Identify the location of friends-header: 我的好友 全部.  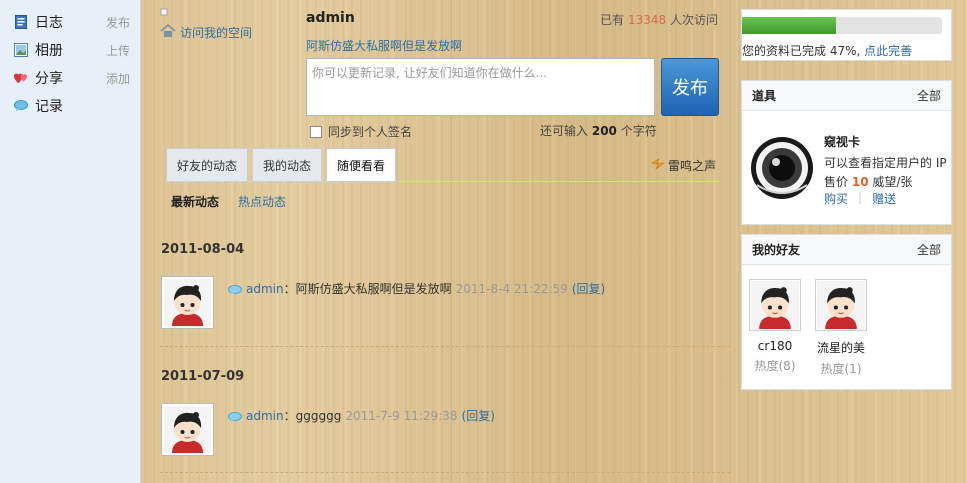
(846, 250).